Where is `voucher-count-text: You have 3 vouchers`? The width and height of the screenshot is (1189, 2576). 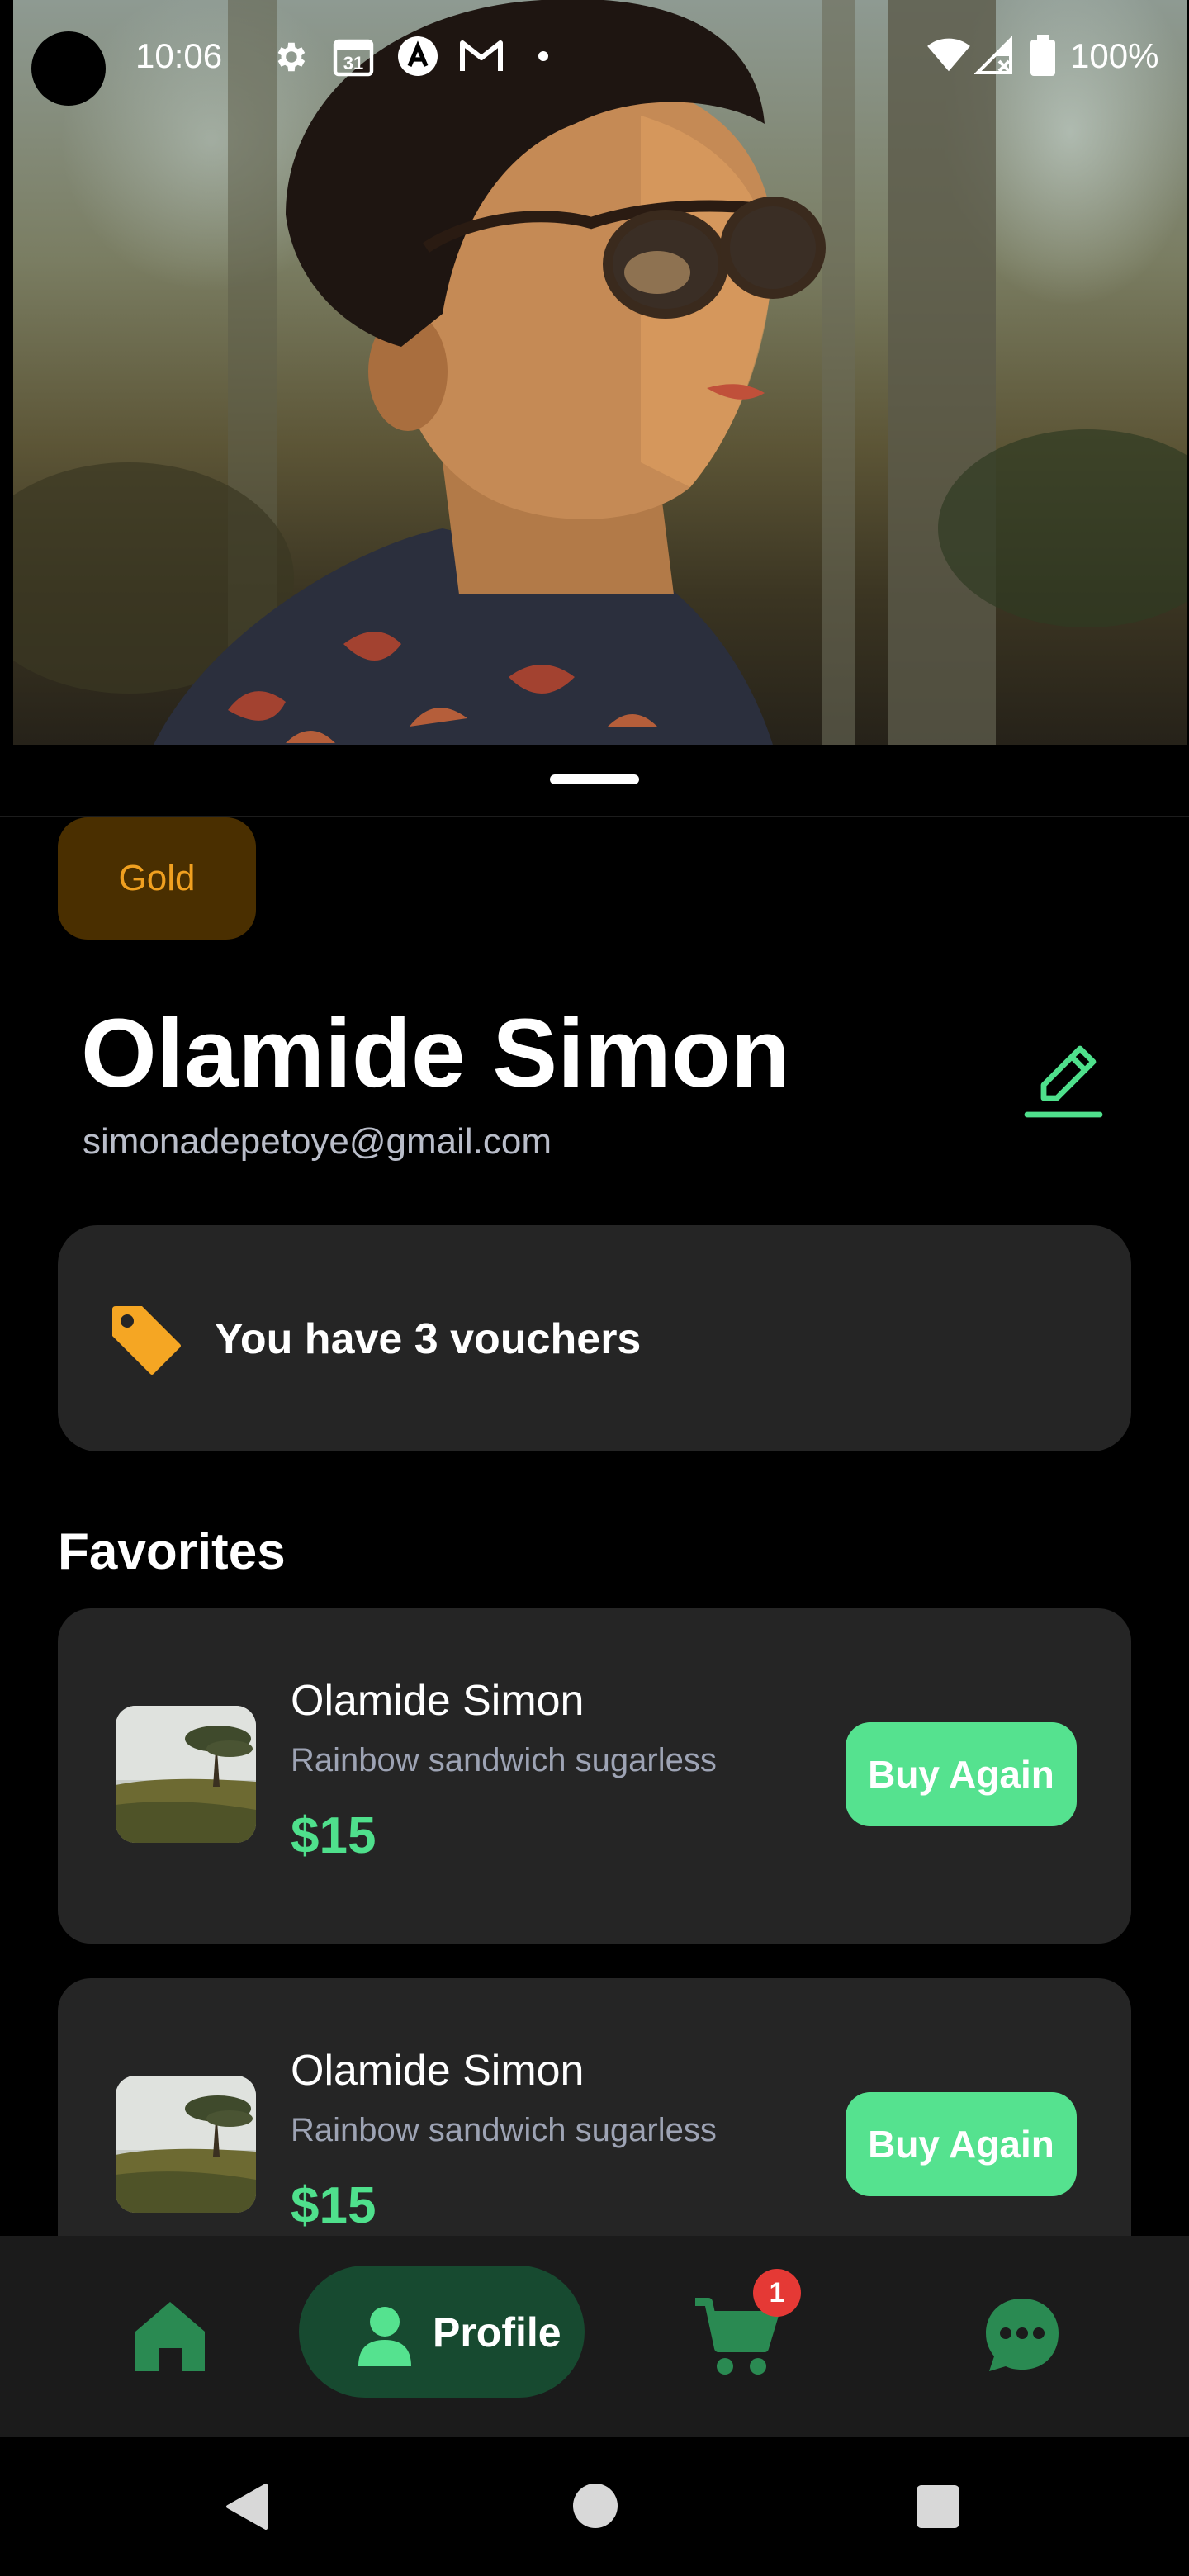
voucher-count-text: You have 3 vouchers is located at coordinates (428, 1339).